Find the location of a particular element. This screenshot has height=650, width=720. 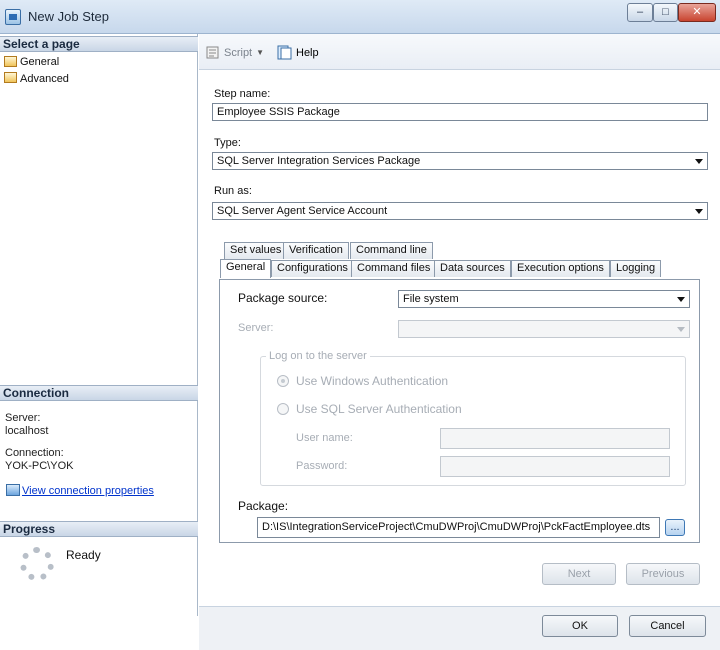

tab-data-sources: Data sources is located at coordinates (472, 268).